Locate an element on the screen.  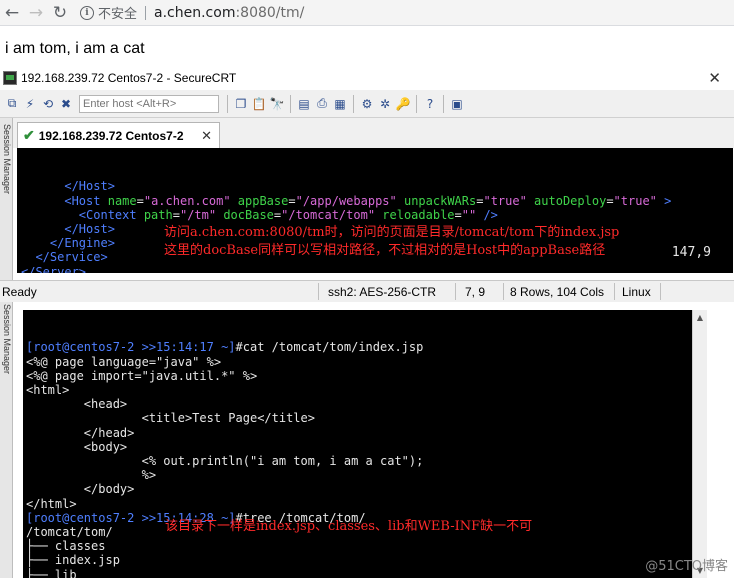
enter-host-input is located at coordinates (149, 103).